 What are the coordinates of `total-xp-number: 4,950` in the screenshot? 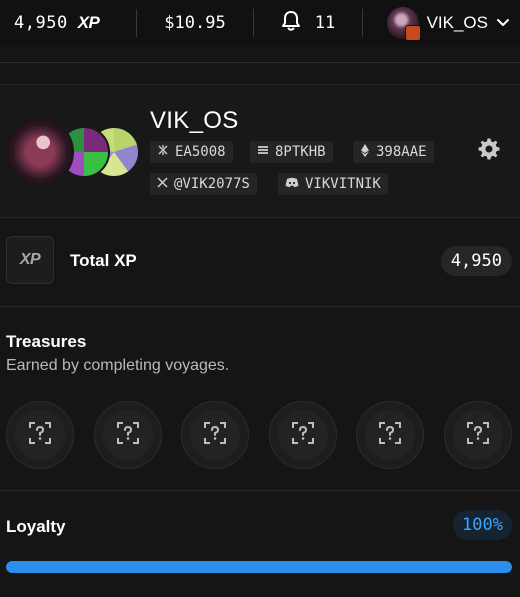 It's located at (476, 261).